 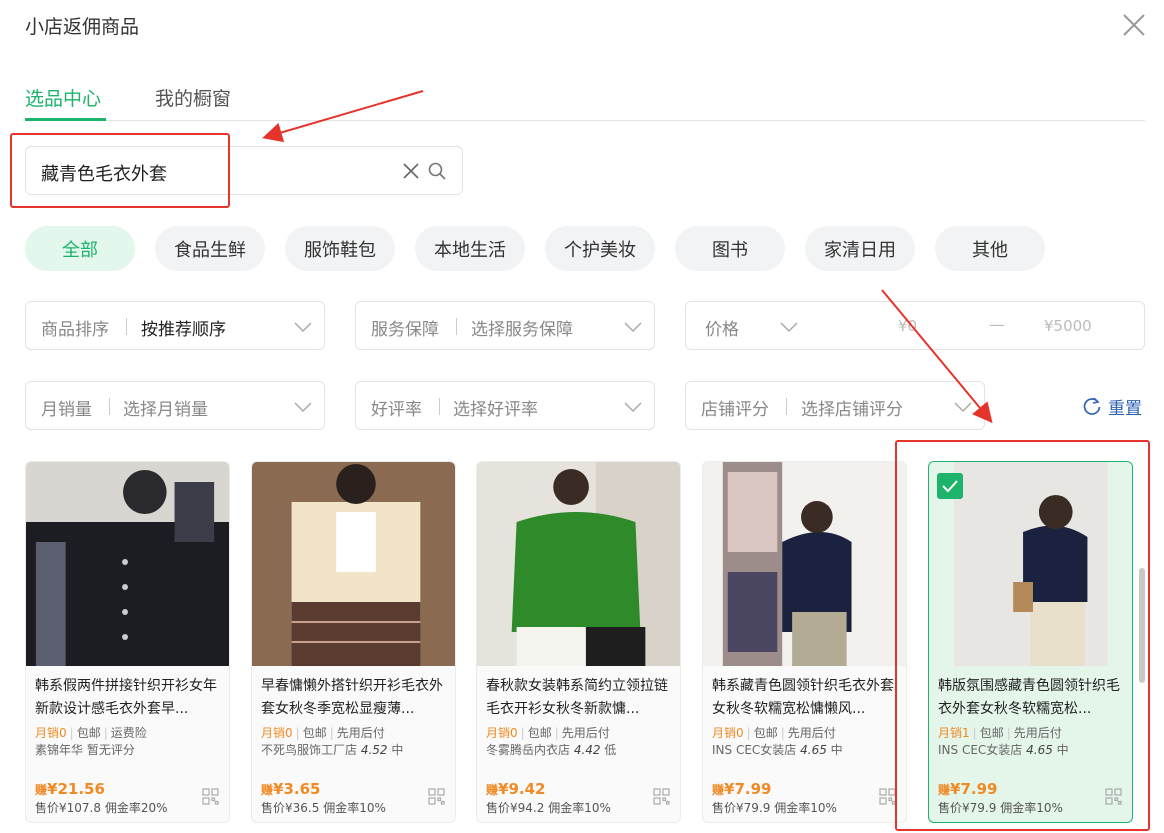 What do you see at coordinates (528, 750) in the screenshot?
I see `shop-name: 冬雾腾岳内衣店` at bounding box center [528, 750].